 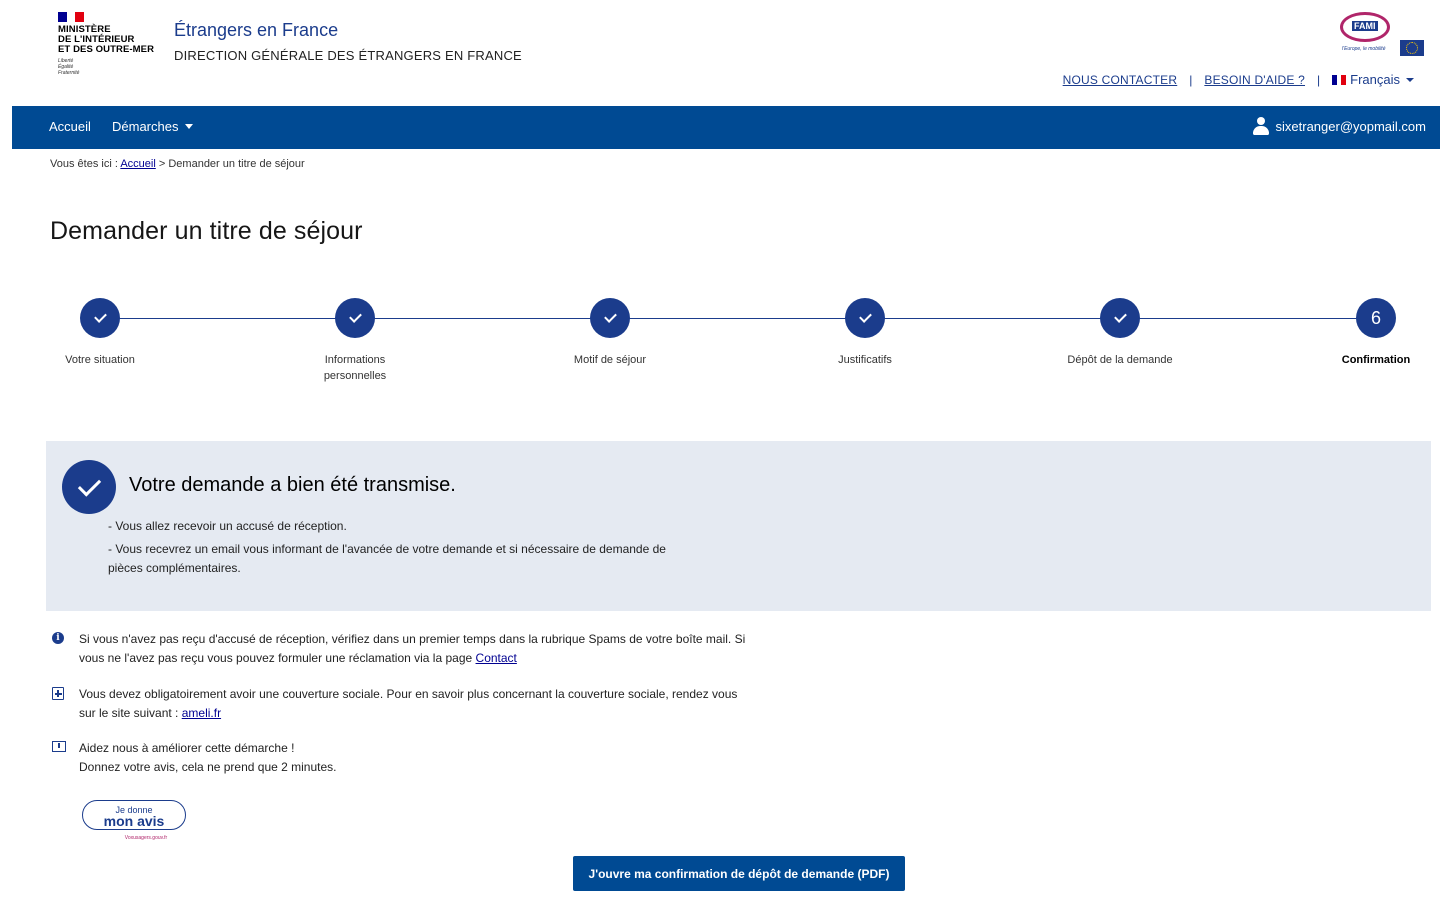 I want to click on step-label: Dépôt de la demande, so click(x=1120, y=360).